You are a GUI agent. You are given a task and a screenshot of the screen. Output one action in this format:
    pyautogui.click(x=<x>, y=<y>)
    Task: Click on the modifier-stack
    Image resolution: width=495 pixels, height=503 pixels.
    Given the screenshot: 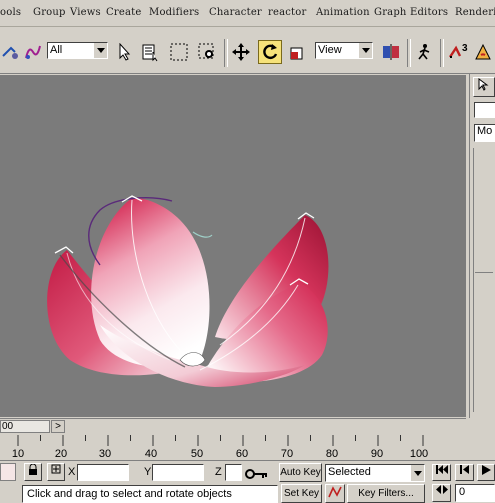 What is the action you would take?
    pyautogui.click(x=484, y=280)
    